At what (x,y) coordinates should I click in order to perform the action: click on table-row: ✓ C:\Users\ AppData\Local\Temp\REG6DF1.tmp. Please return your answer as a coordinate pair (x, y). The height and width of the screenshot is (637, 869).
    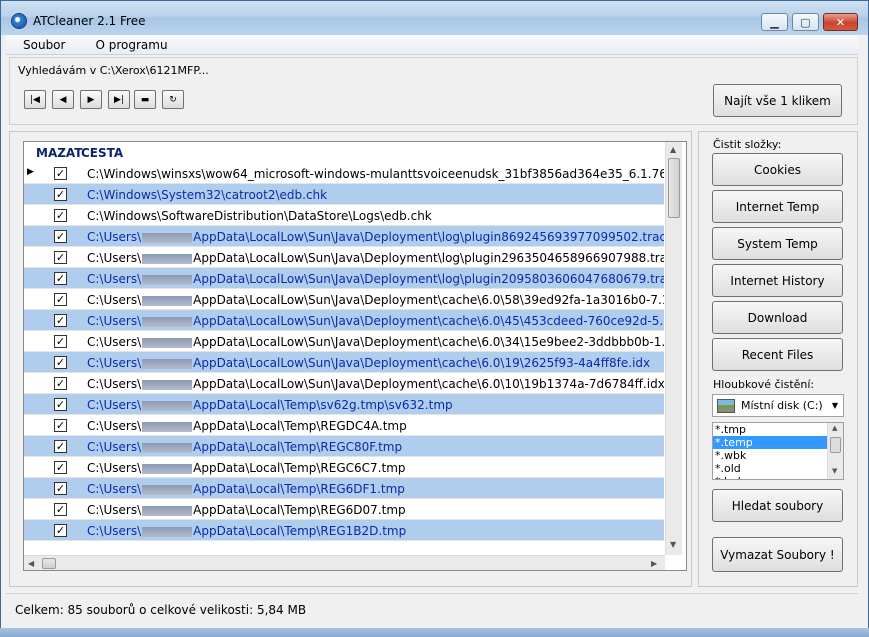
    Looking at the image, I should click on (344, 488).